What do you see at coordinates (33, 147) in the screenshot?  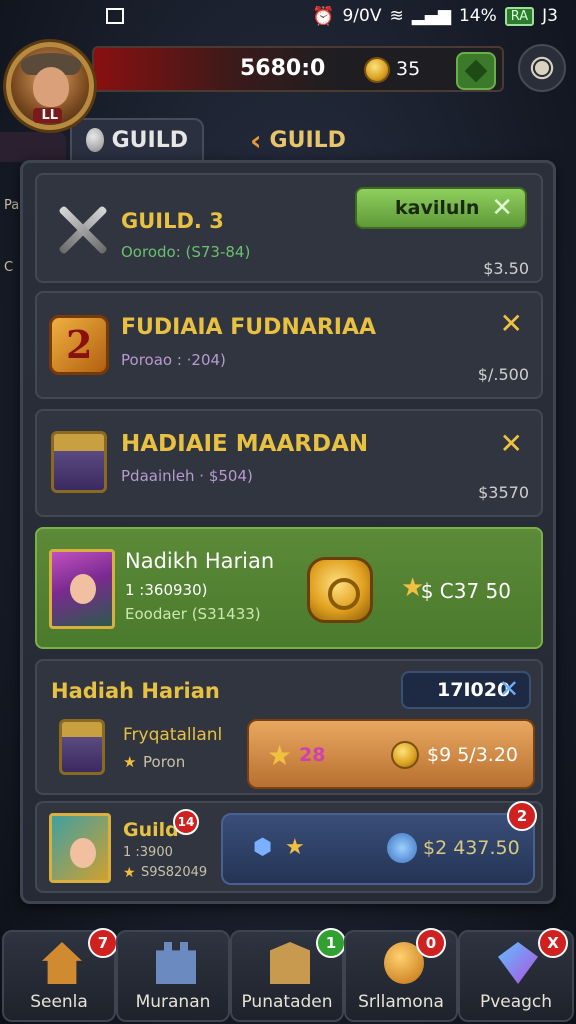 I see `side-tab` at bounding box center [33, 147].